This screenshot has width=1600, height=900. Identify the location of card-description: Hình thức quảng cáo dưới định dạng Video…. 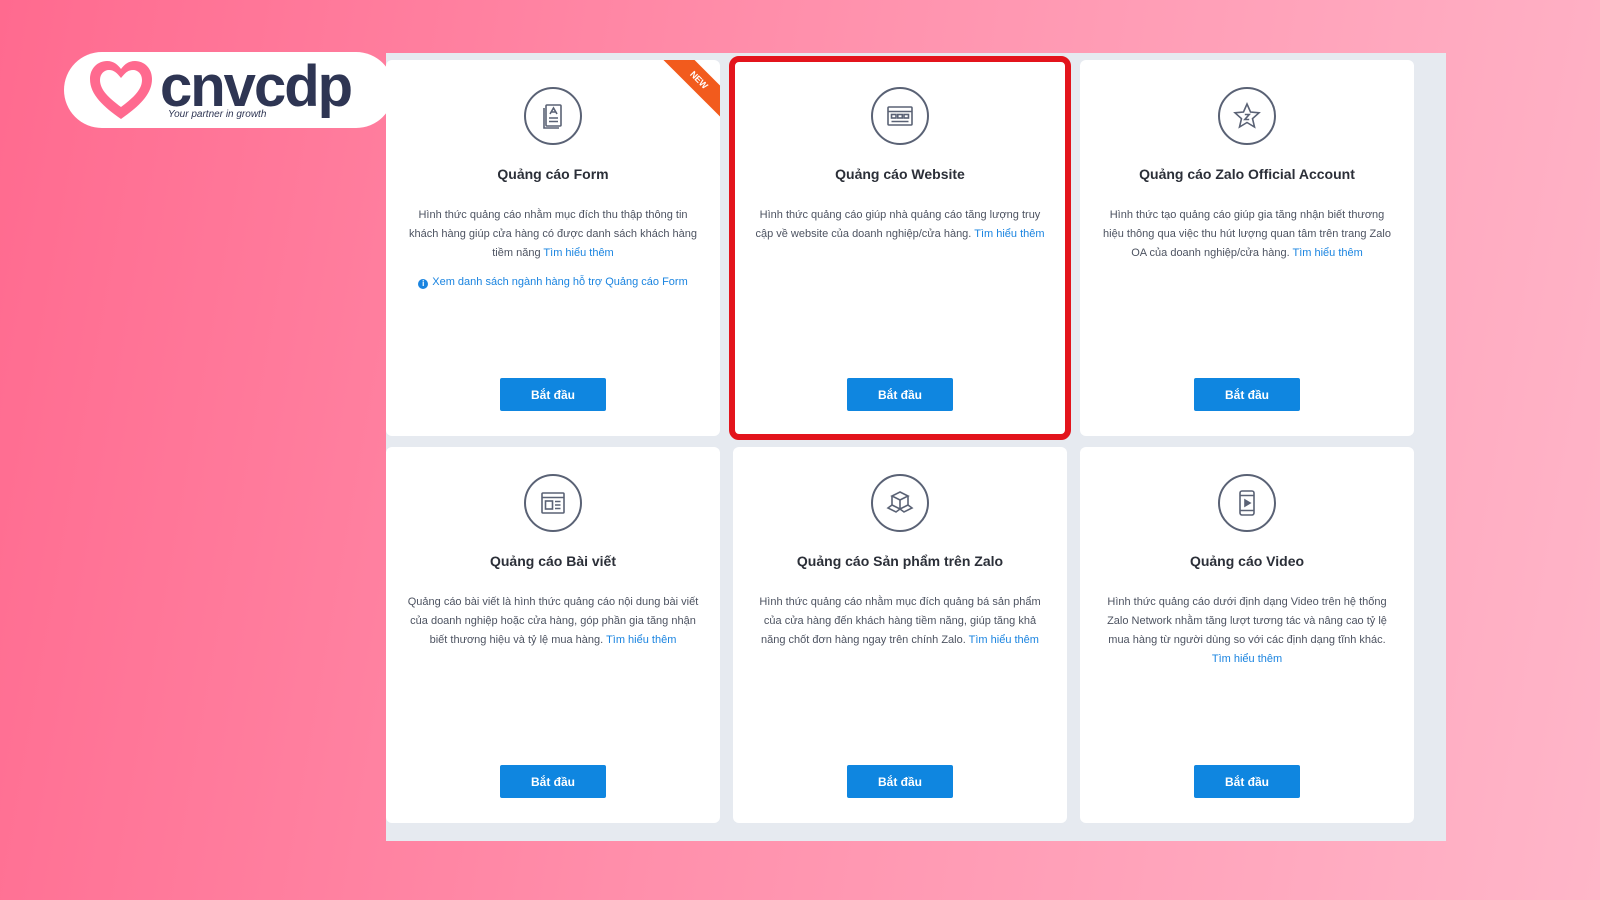
(1247, 631).